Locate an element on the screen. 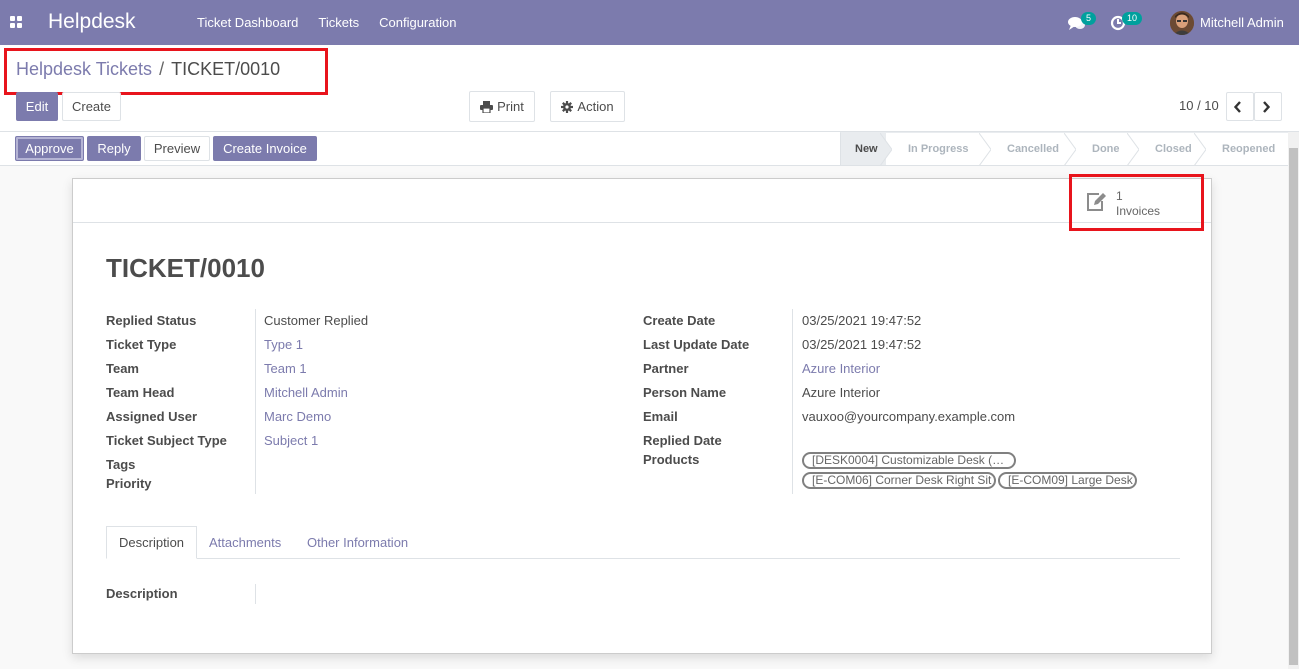  stage-in-progress: In Progress is located at coordinates (938, 149).